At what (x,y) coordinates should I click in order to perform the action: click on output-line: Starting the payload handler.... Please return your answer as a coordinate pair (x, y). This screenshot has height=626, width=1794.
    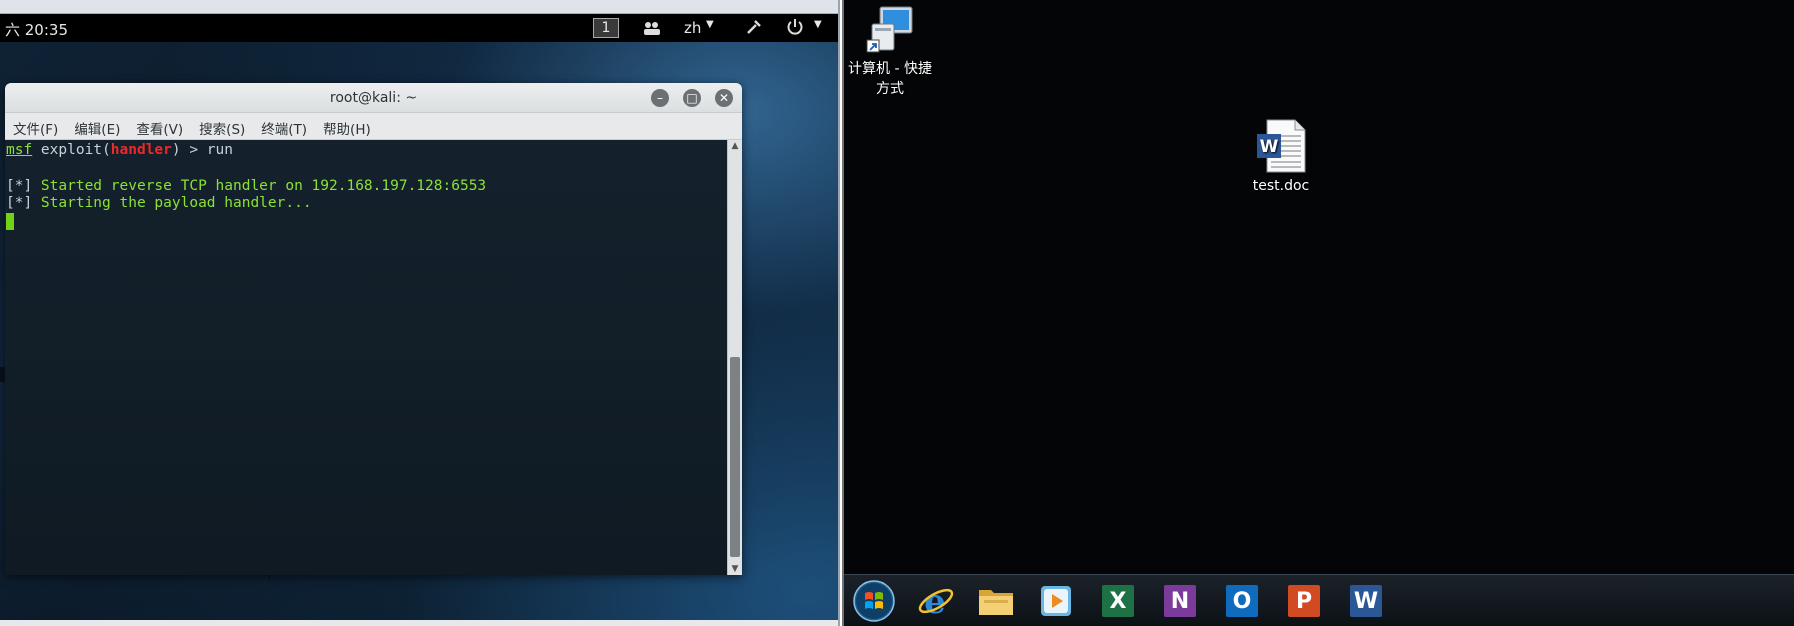
    Looking at the image, I should click on (172, 203).